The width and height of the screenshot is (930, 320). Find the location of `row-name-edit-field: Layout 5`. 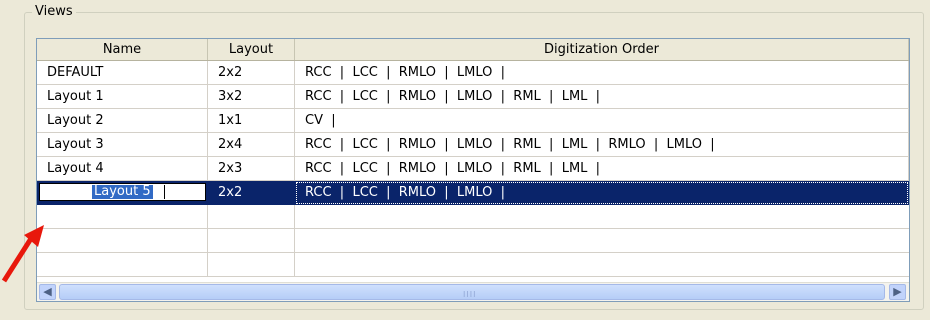

row-name-edit-field: Layout 5 is located at coordinates (122, 192).